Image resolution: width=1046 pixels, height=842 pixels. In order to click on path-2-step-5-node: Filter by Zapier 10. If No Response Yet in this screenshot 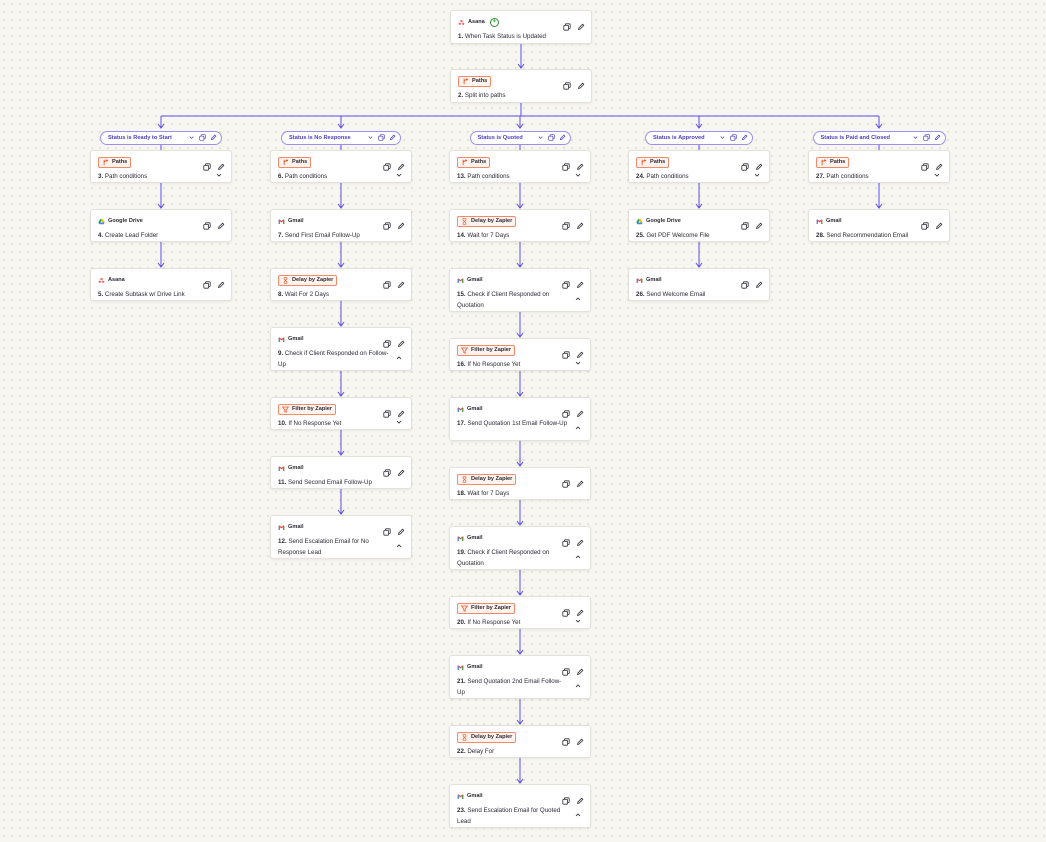, I will do `click(341, 413)`.